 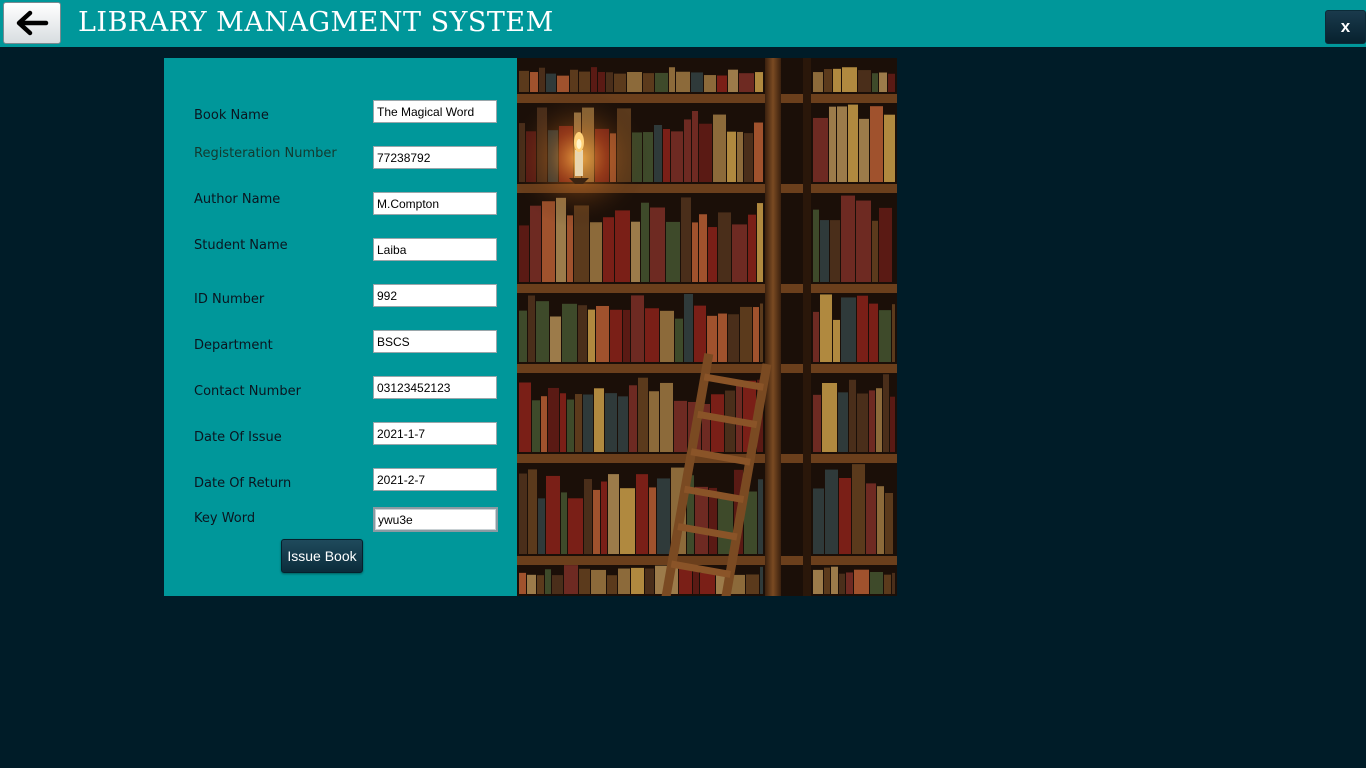 What do you see at coordinates (322, 556) in the screenshot?
I see `issue-book-button: Issue Book` at bounding box center [322, 556].